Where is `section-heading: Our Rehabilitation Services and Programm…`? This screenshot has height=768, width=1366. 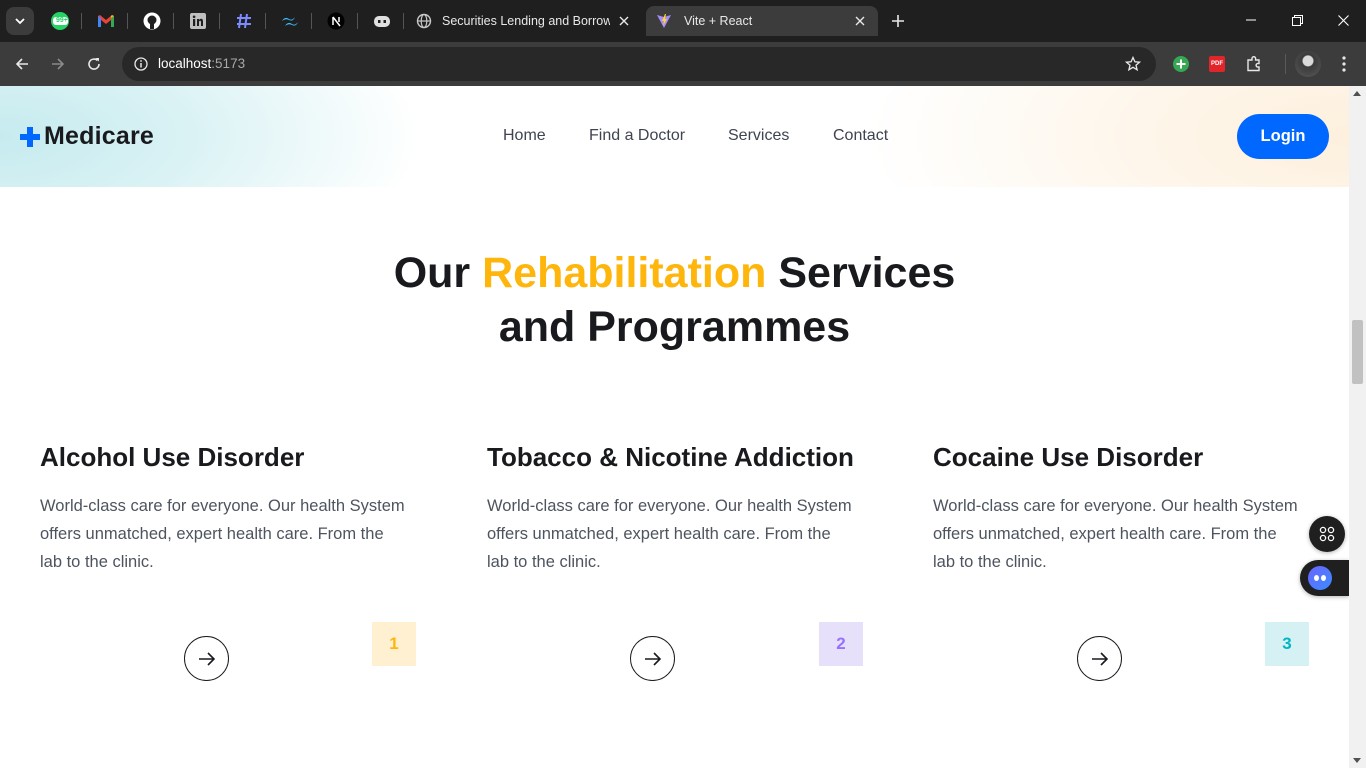
section-heading: Our Rehabilitation Services and Programm… is located at coordinates (674, 300).